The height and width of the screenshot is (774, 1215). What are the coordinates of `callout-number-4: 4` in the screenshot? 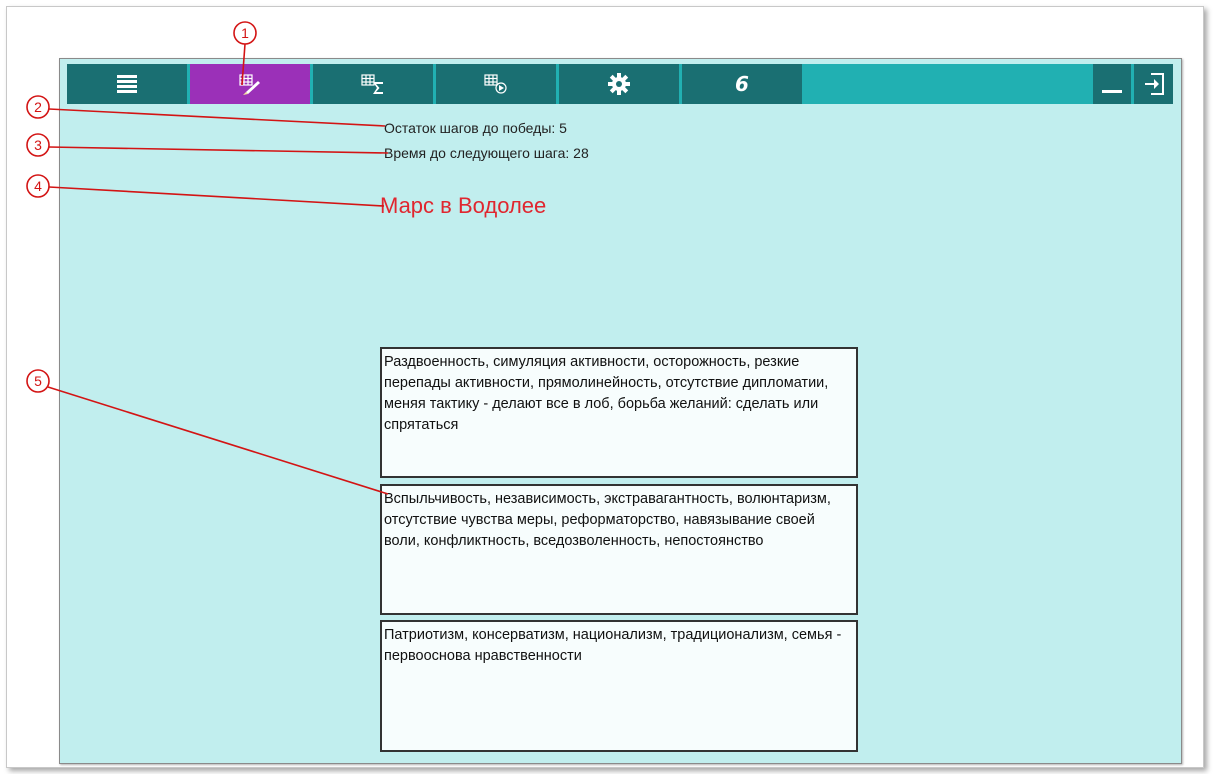 It's located at (38, 186).